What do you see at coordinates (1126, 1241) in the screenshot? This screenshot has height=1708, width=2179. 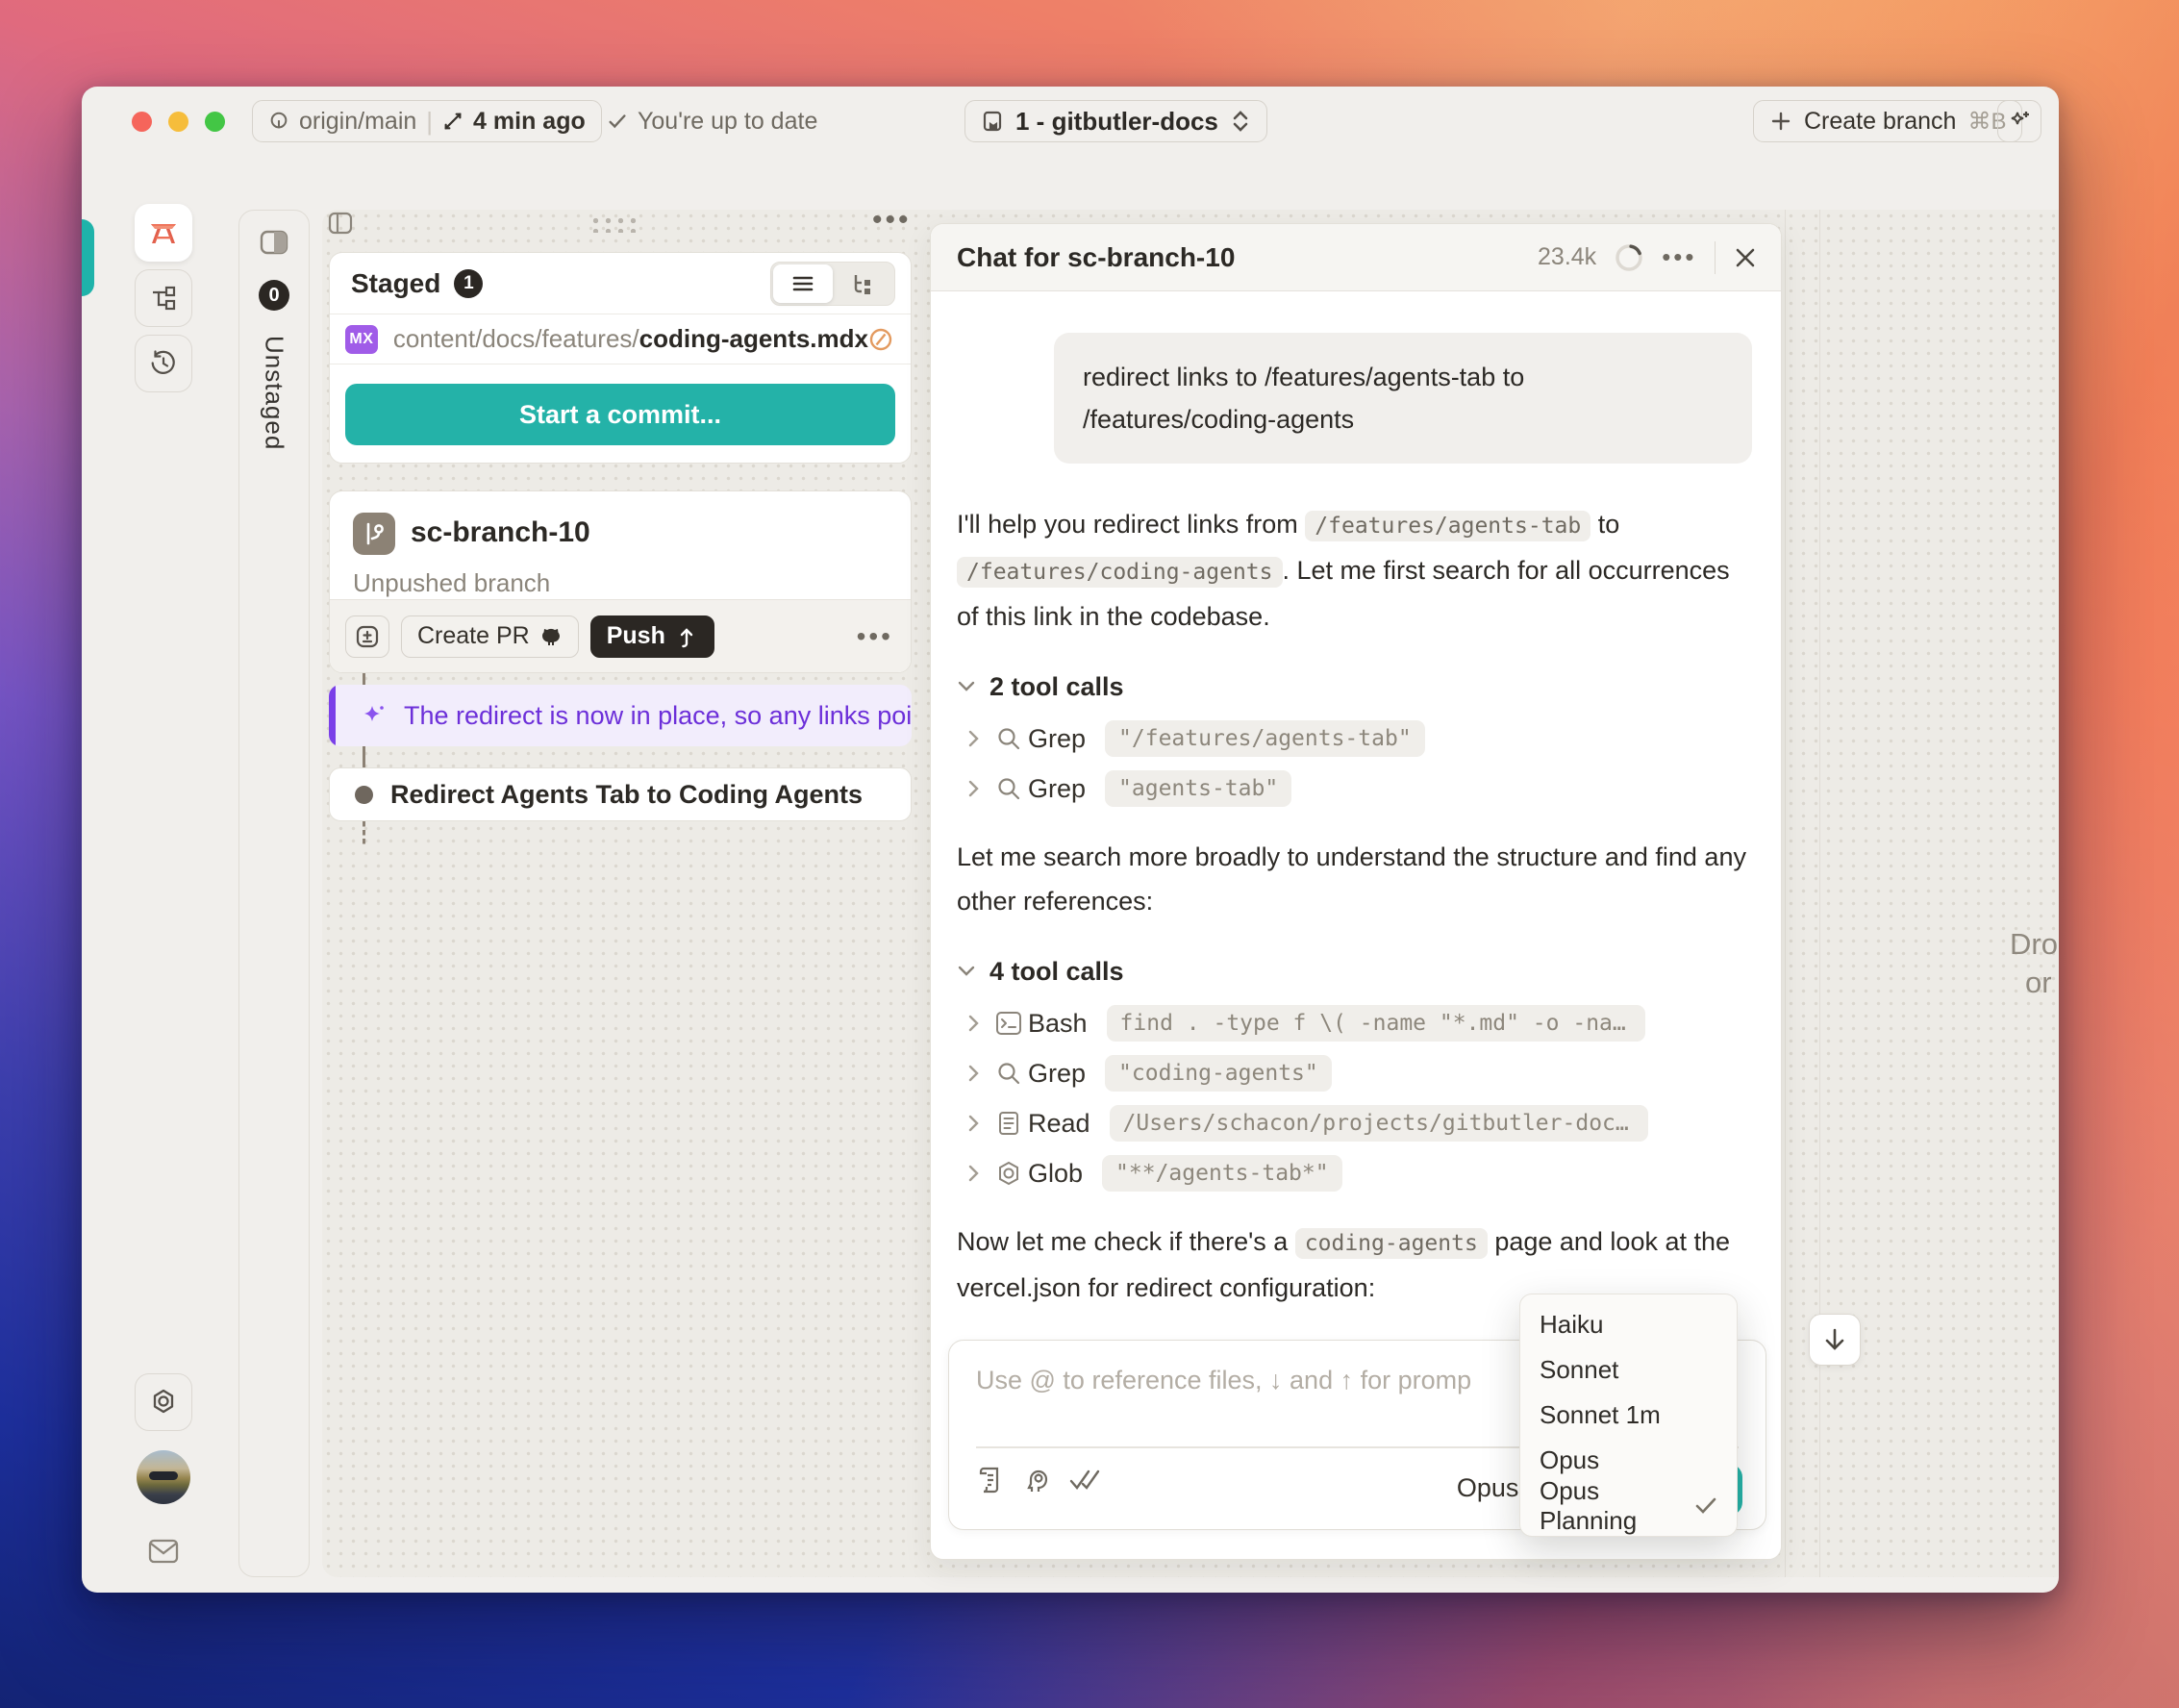 I see `message-text: Now let me check if there's a` at bounding box center [1126, 1241].